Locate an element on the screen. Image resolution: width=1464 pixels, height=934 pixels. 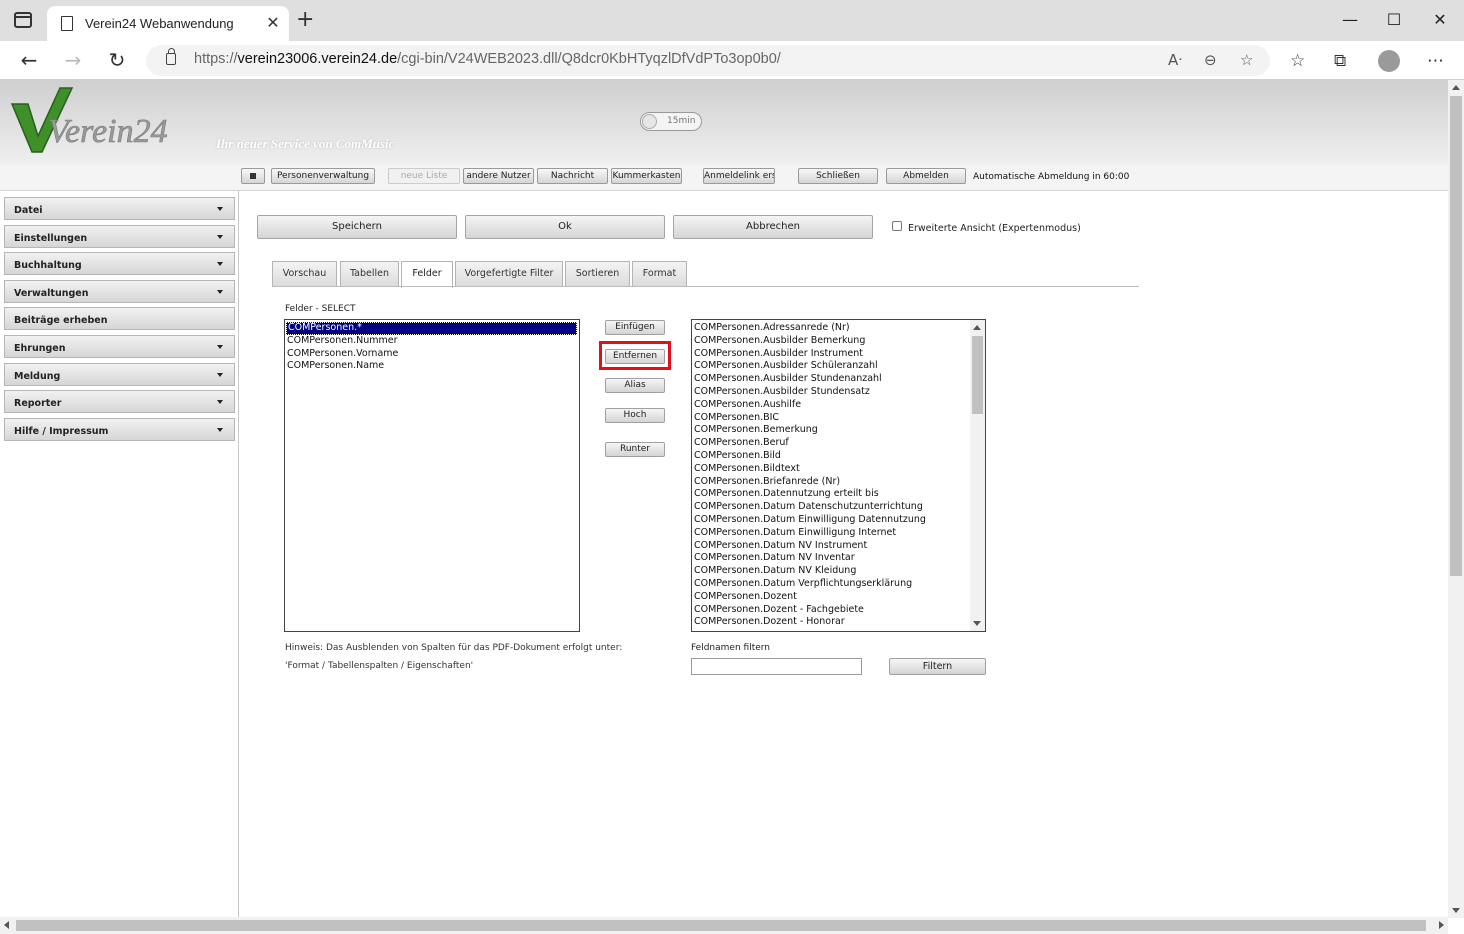
list-item: COMPersonen.Dozent - Fachgebiete is located at coordinates (838, 610).